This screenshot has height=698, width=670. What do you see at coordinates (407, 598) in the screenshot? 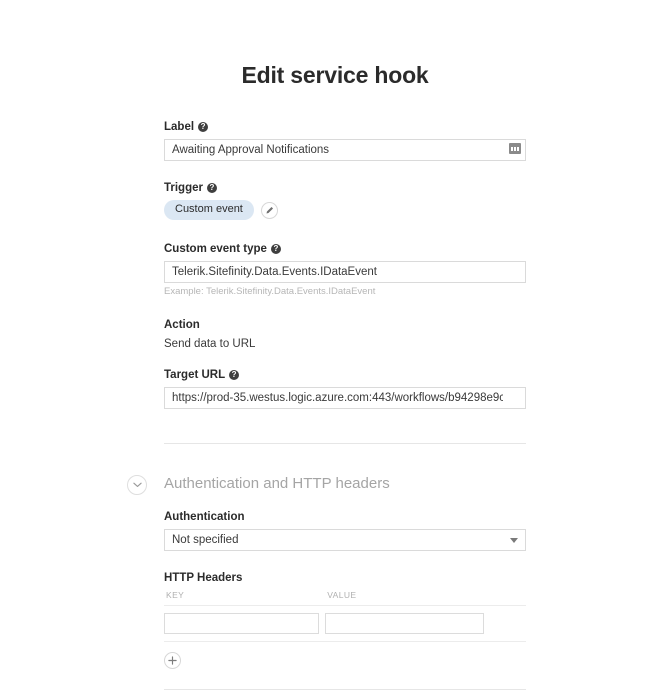
I see `column-header-value: VALUE` at bounding box center [407, 598].